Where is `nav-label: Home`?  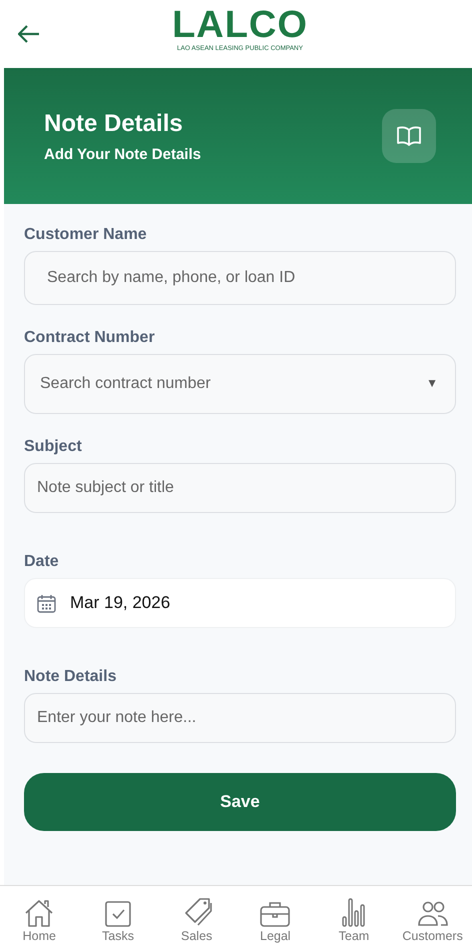
nav-label: Home is located at coordinates (39, 936).